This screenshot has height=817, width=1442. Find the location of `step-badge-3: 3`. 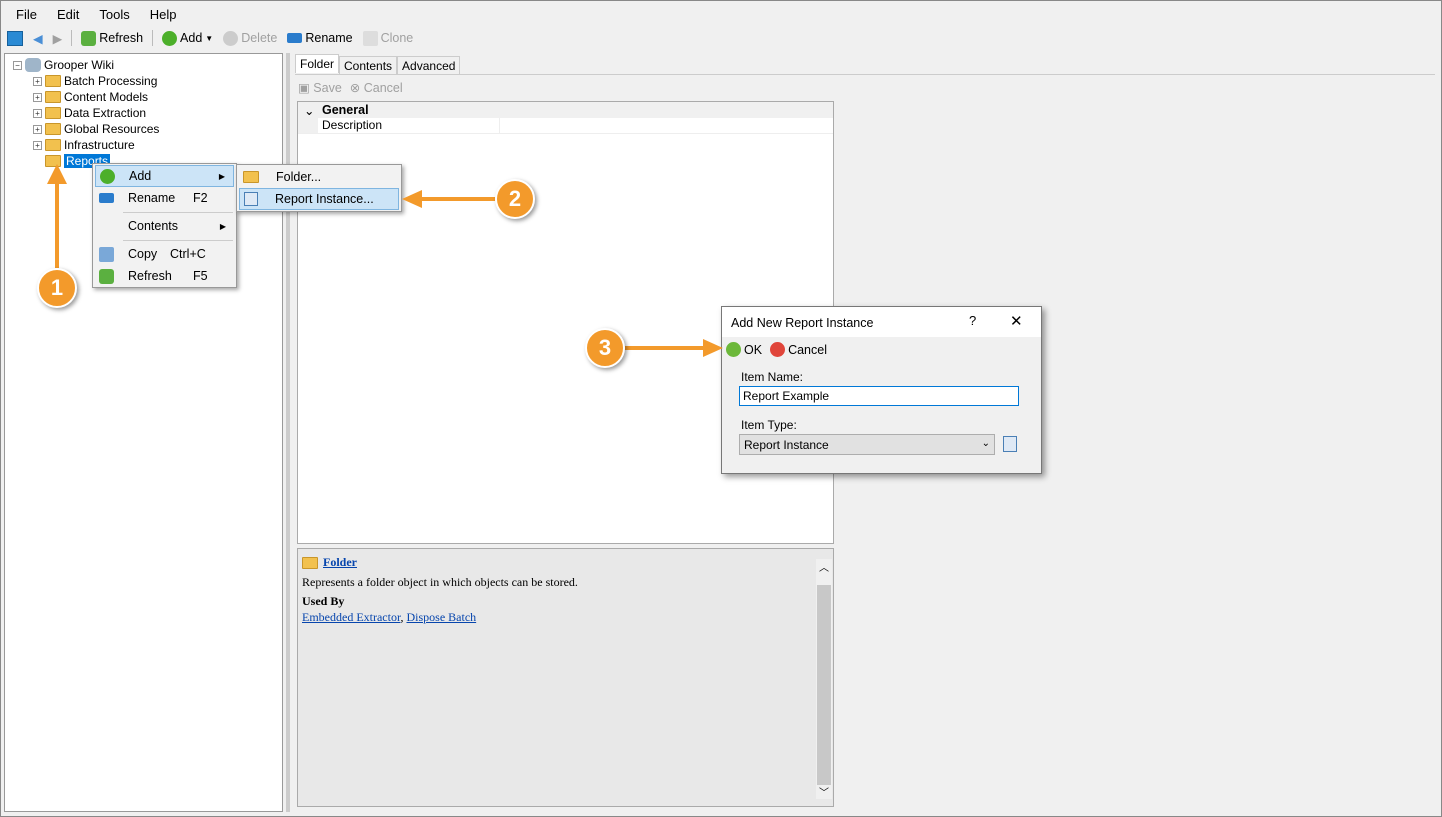

step-badge-3: 3 is located at coordinates (605, 348).